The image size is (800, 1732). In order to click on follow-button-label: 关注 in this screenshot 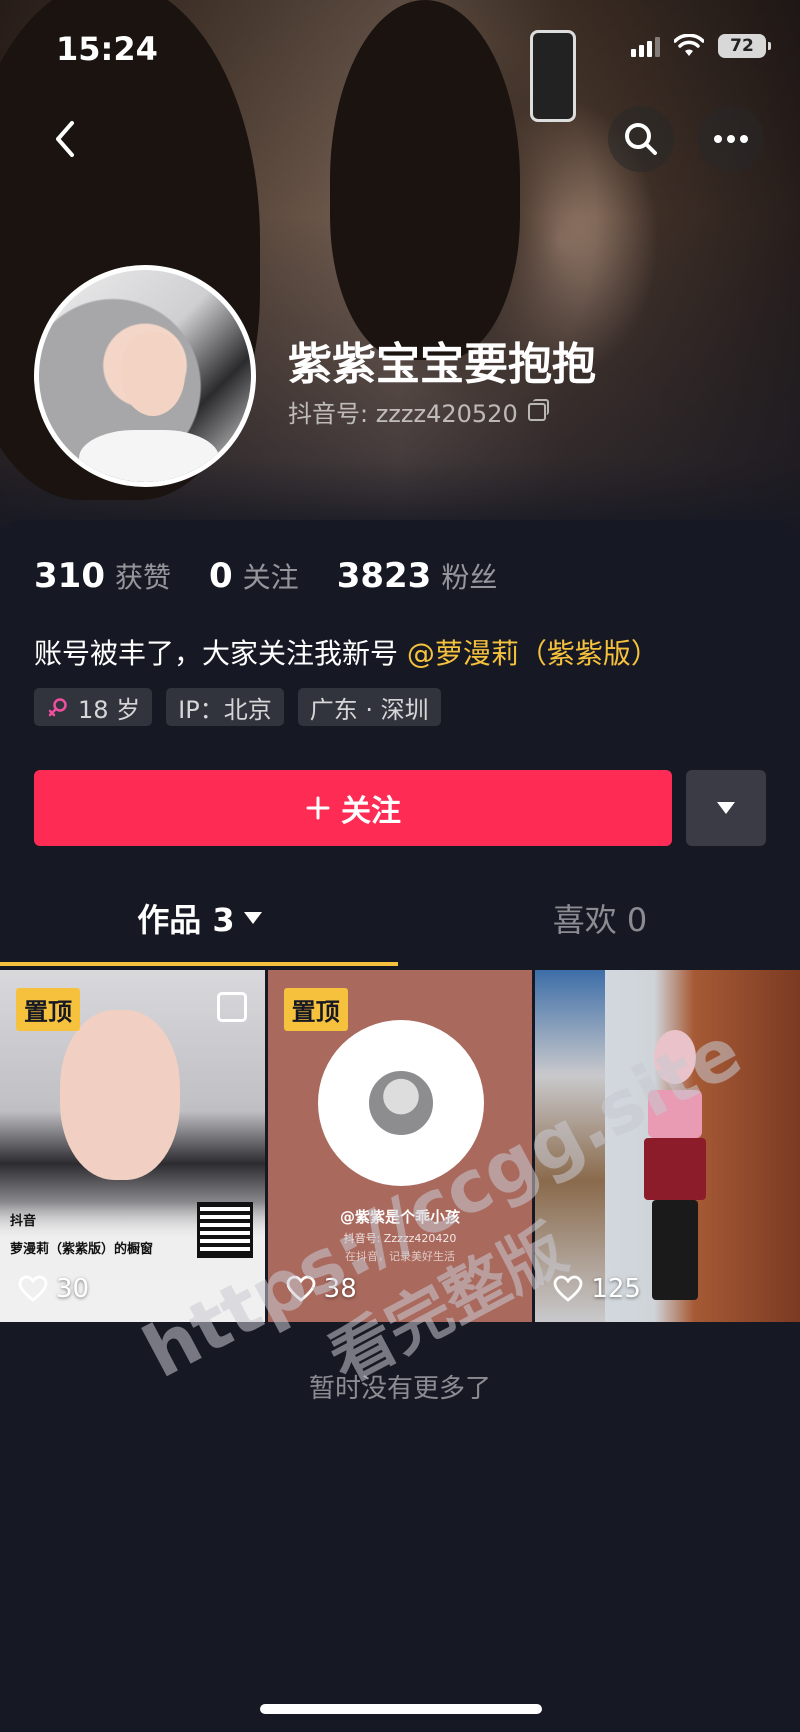, I will do `click(371, 811)`.